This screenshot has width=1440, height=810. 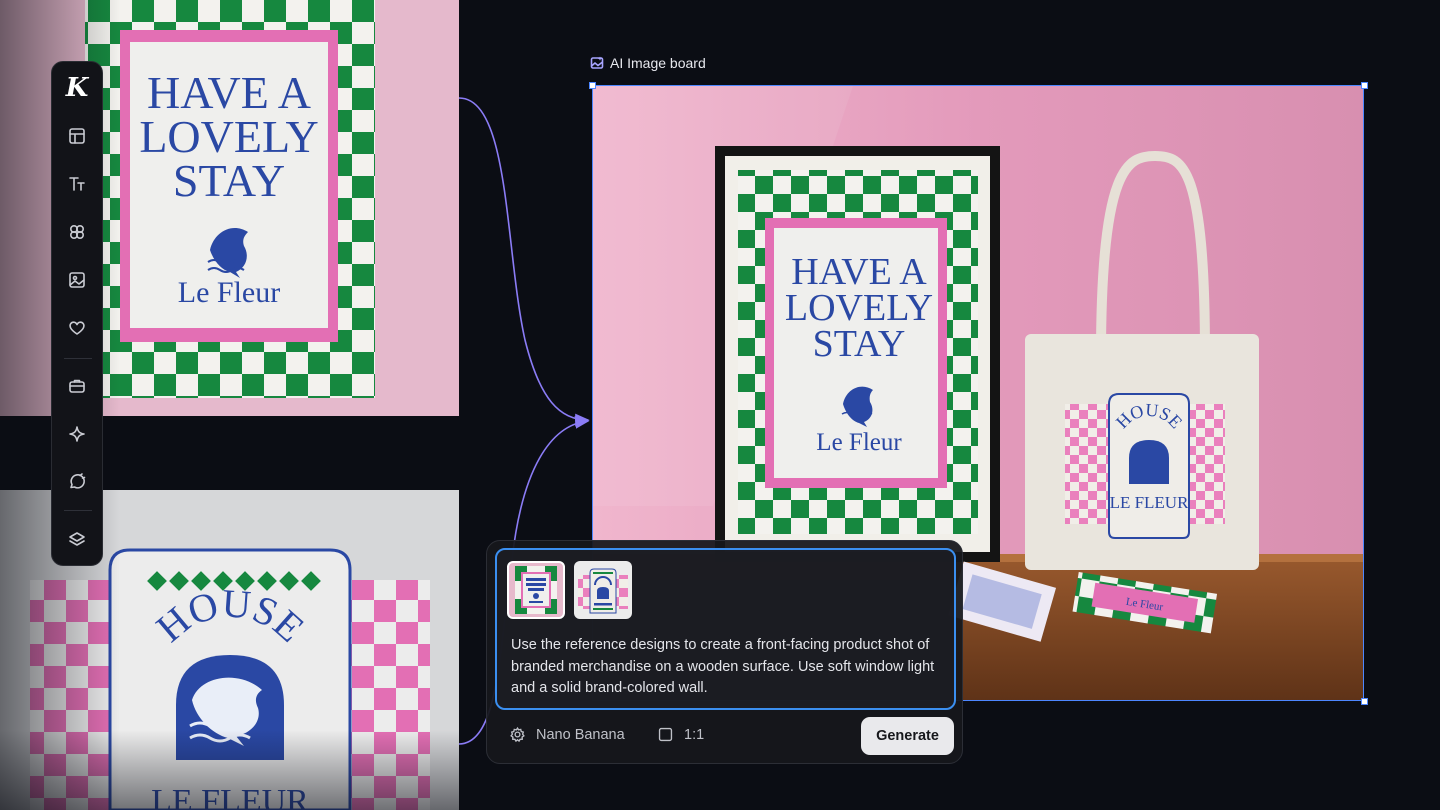 I want to click on tool-image, so click(x=77, y=280).